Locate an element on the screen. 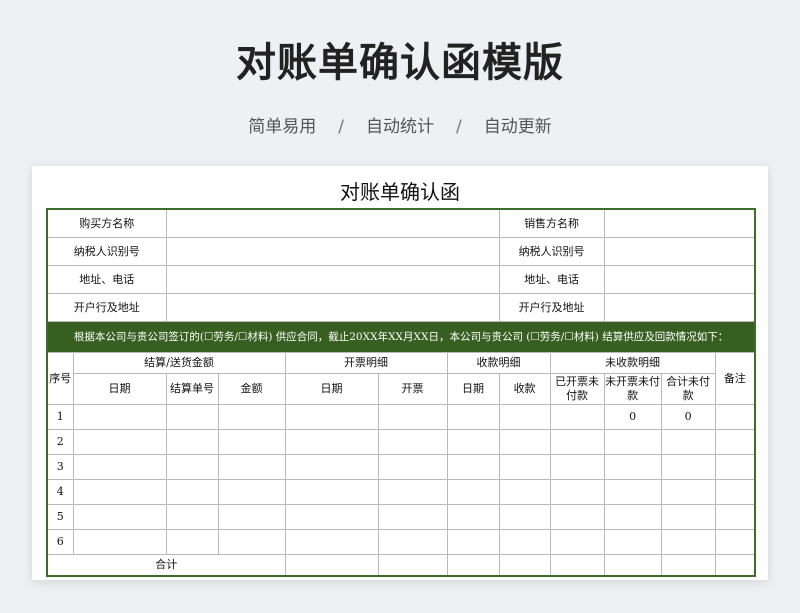 This screenshot has height=613, width=800. seller-name-cell is located at coordinates (679, 223).